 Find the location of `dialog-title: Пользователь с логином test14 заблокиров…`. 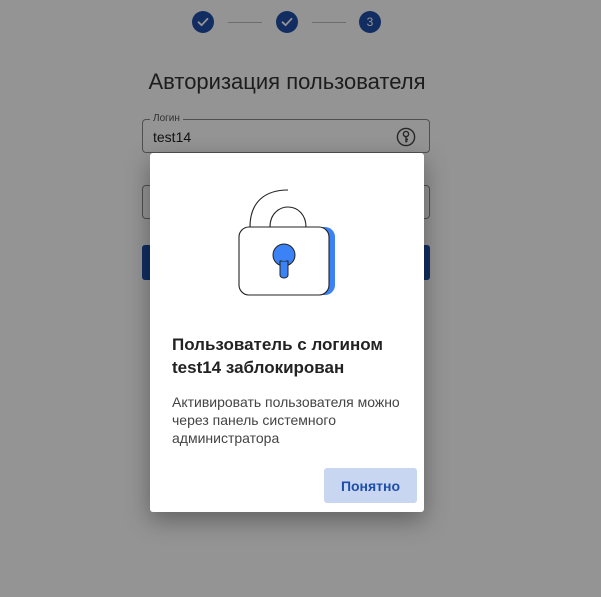

dialog-title: Пользователь с логином test14 заблокиров… is located at coordinates (277, 356).